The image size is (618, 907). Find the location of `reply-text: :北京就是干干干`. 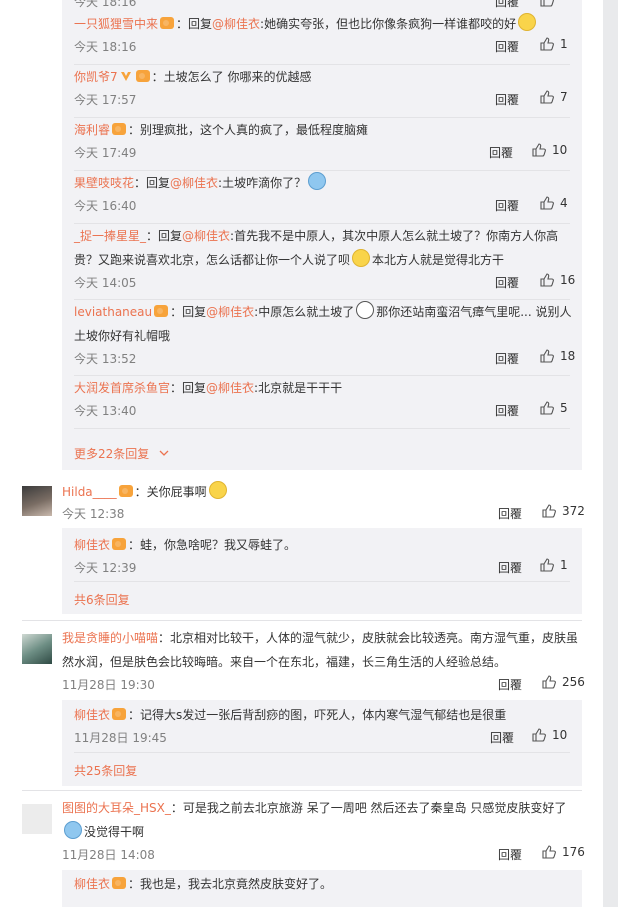

reply-text: :北京就是干干干 is located at coordinates (298, 388).